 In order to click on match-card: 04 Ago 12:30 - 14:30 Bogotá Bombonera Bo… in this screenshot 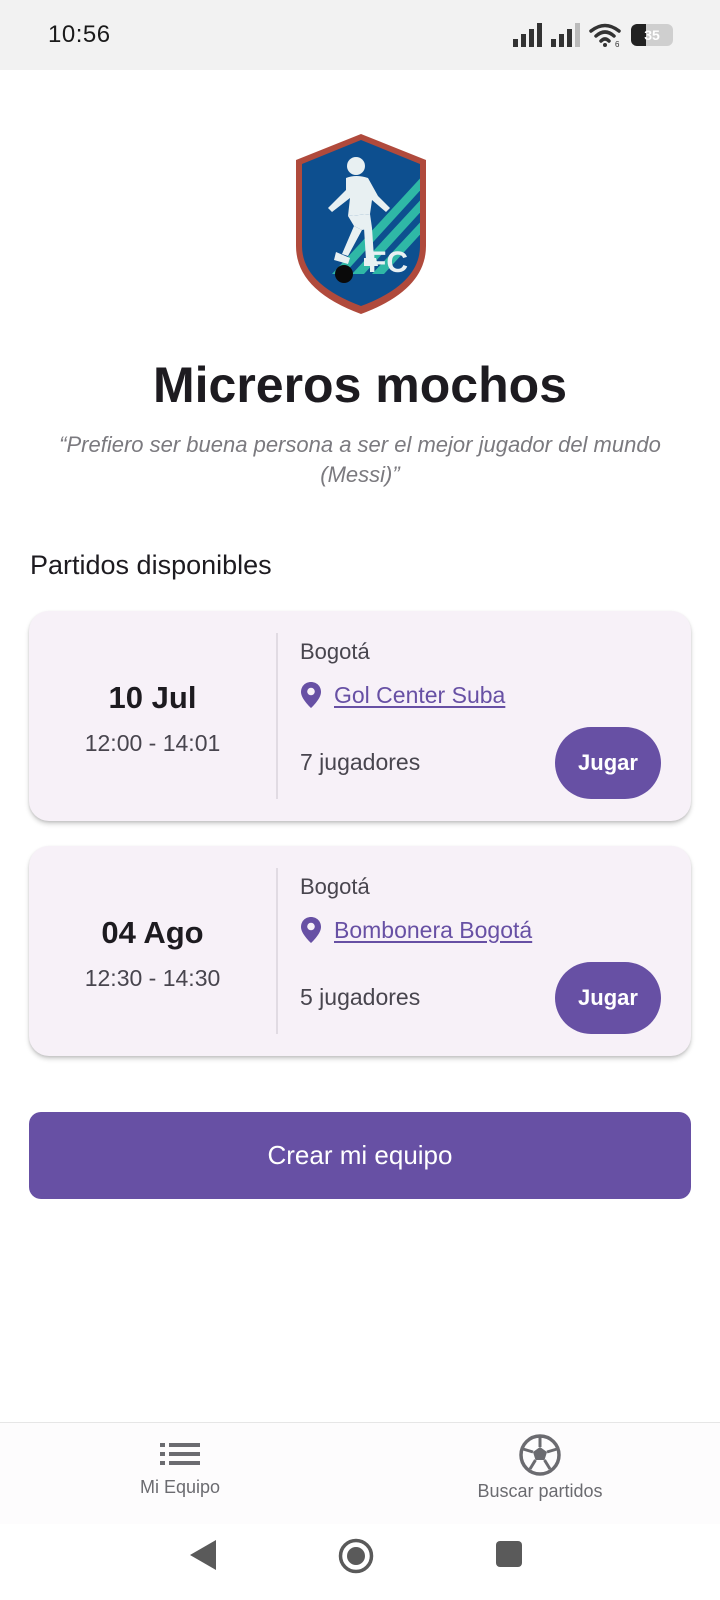, I will do `click(360, 951)`.